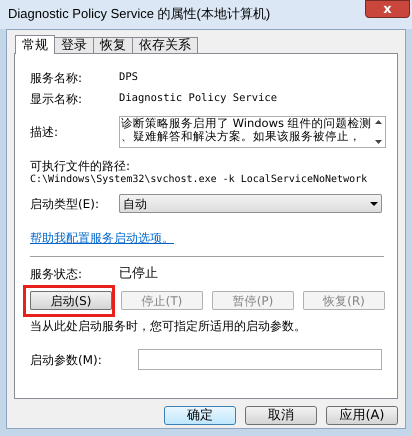 The height and width of the screenshot is (436, 412). What do you see at coordinates (71, 300) in the screenshot?
I see `service-button: 启动(S)` at bounding box center [71, 300].